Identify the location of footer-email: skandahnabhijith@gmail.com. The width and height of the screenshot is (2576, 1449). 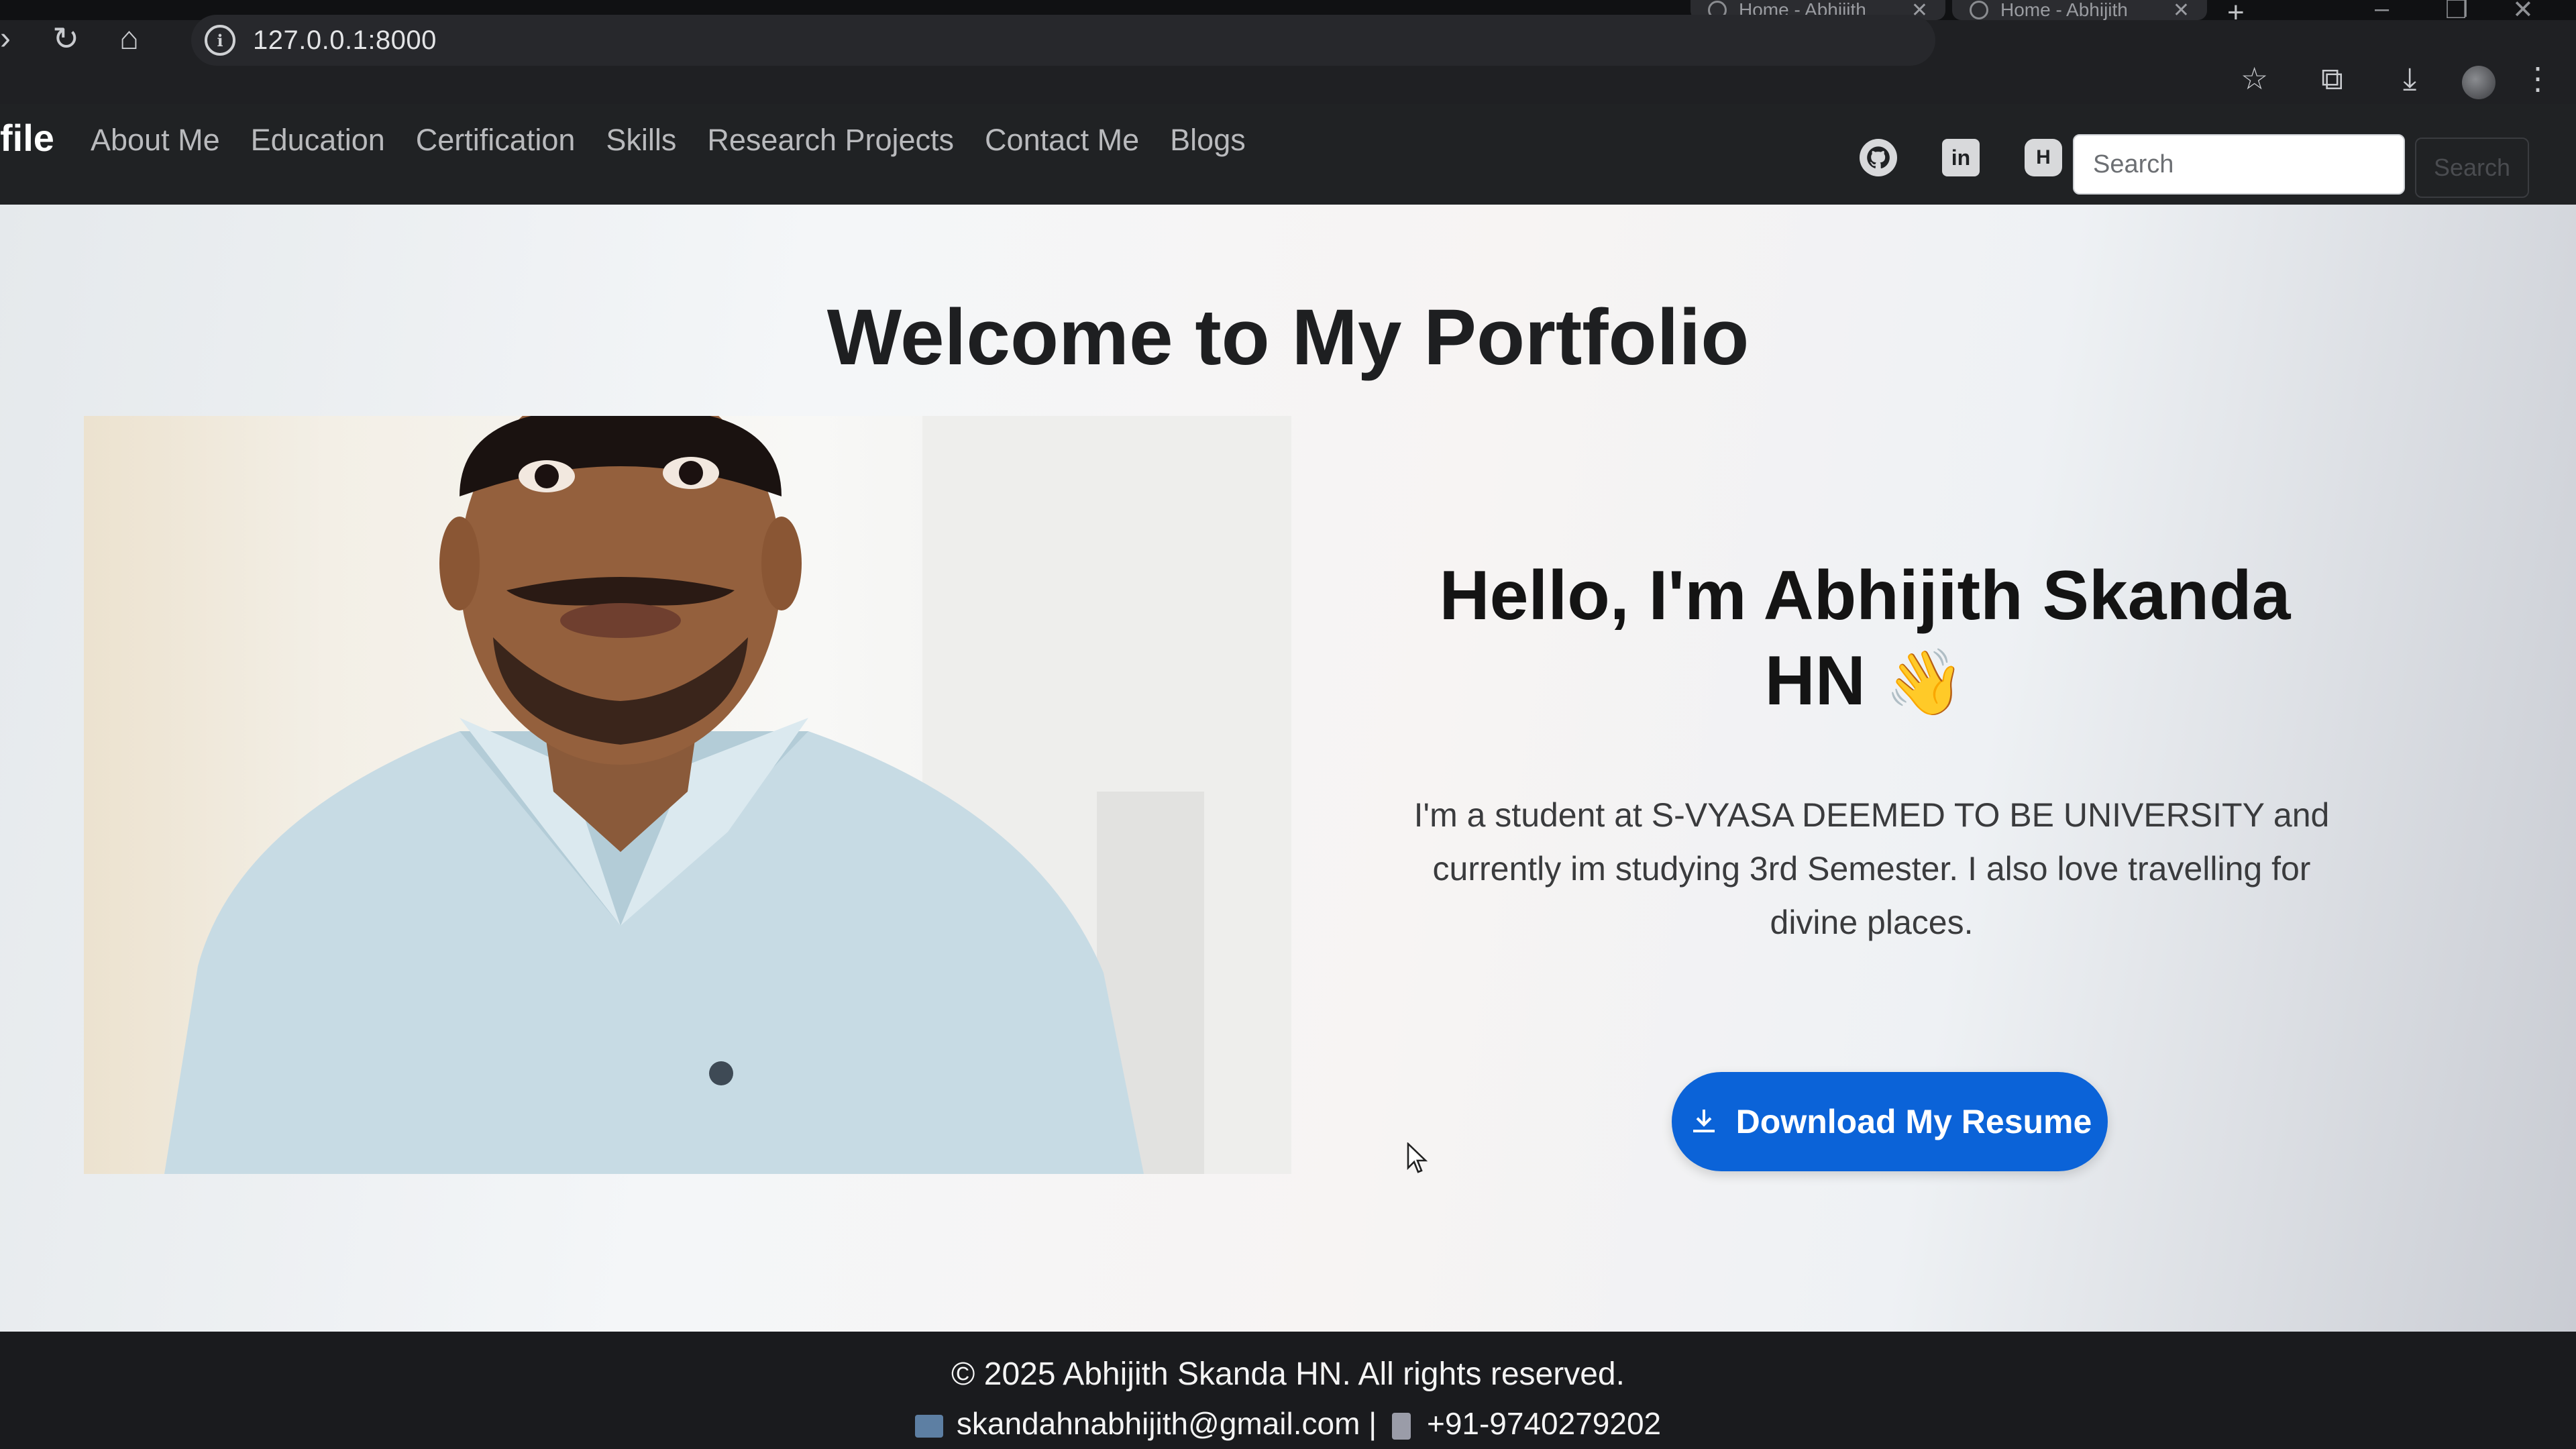
(1158, 1423).